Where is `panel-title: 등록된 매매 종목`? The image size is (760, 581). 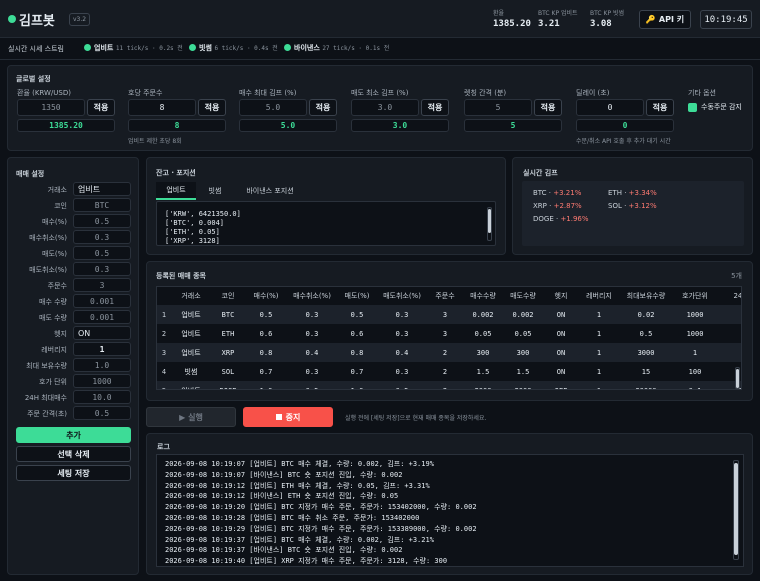 panel-title: 등록된 매매 종목 is located at coordinates (181, 276).